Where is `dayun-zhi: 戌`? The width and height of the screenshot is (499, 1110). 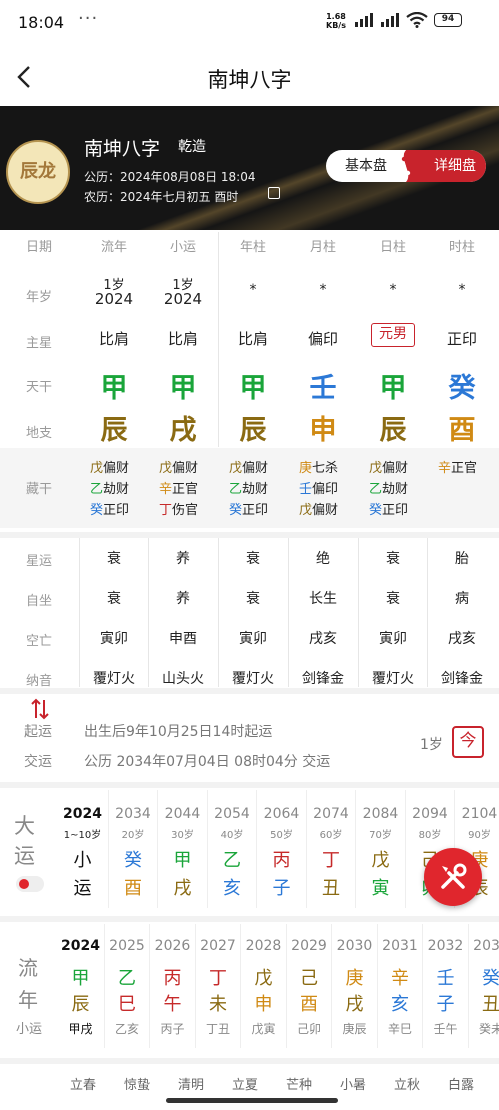
dayun-zhi: 戌 is located at coordinates (182, 888).